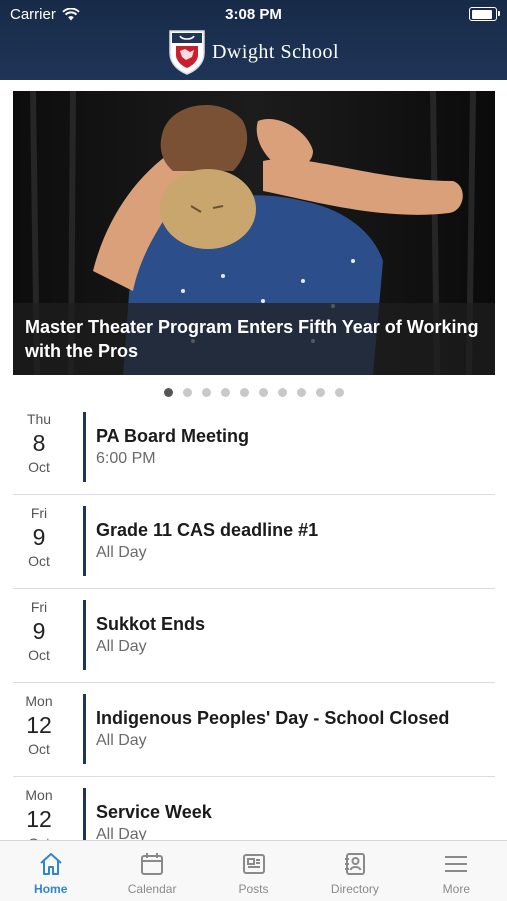 This screenshot has height=901, width=507. I want to click on event-row: Mon12OctService WeekAll Day, so click(254, 808).